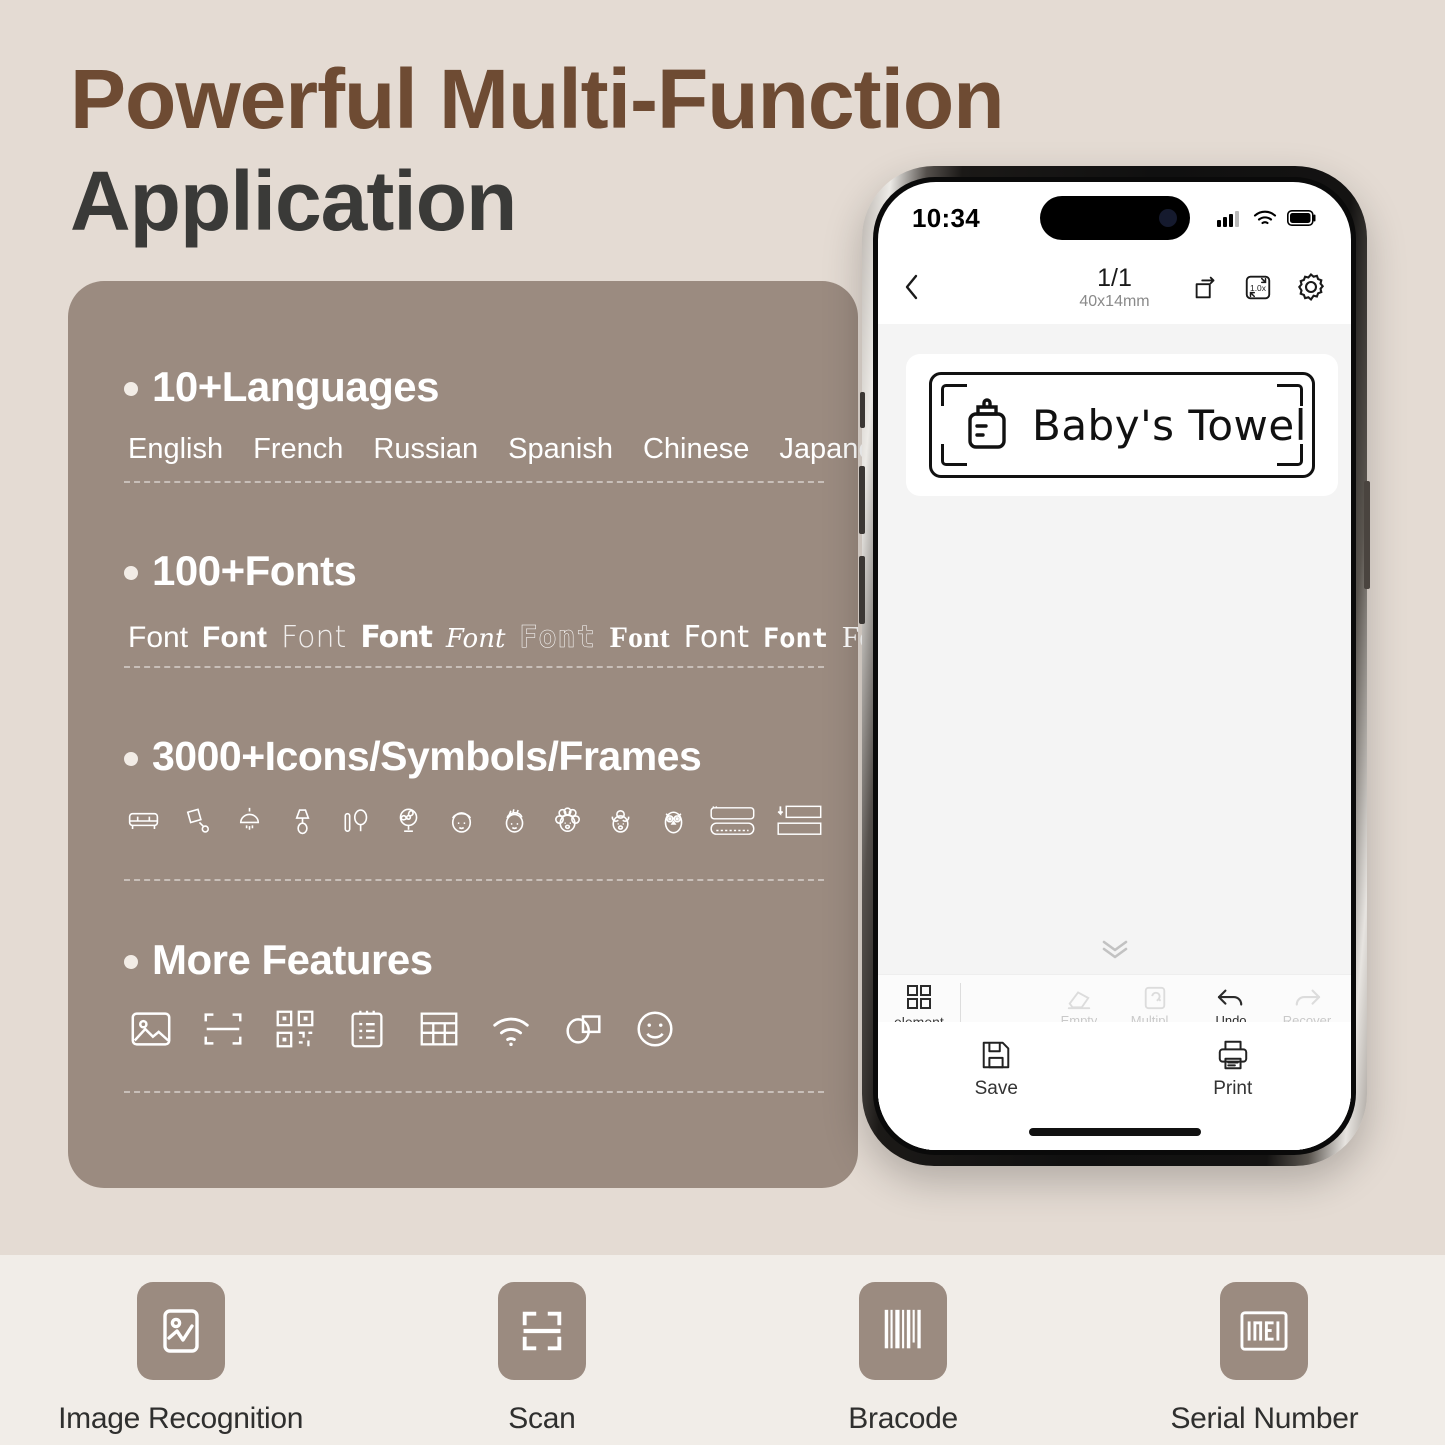 The height and width of the screenshot is (1445, 1445). I want to click on zoom-level-icon: 1.0x, so click(1258, 287).